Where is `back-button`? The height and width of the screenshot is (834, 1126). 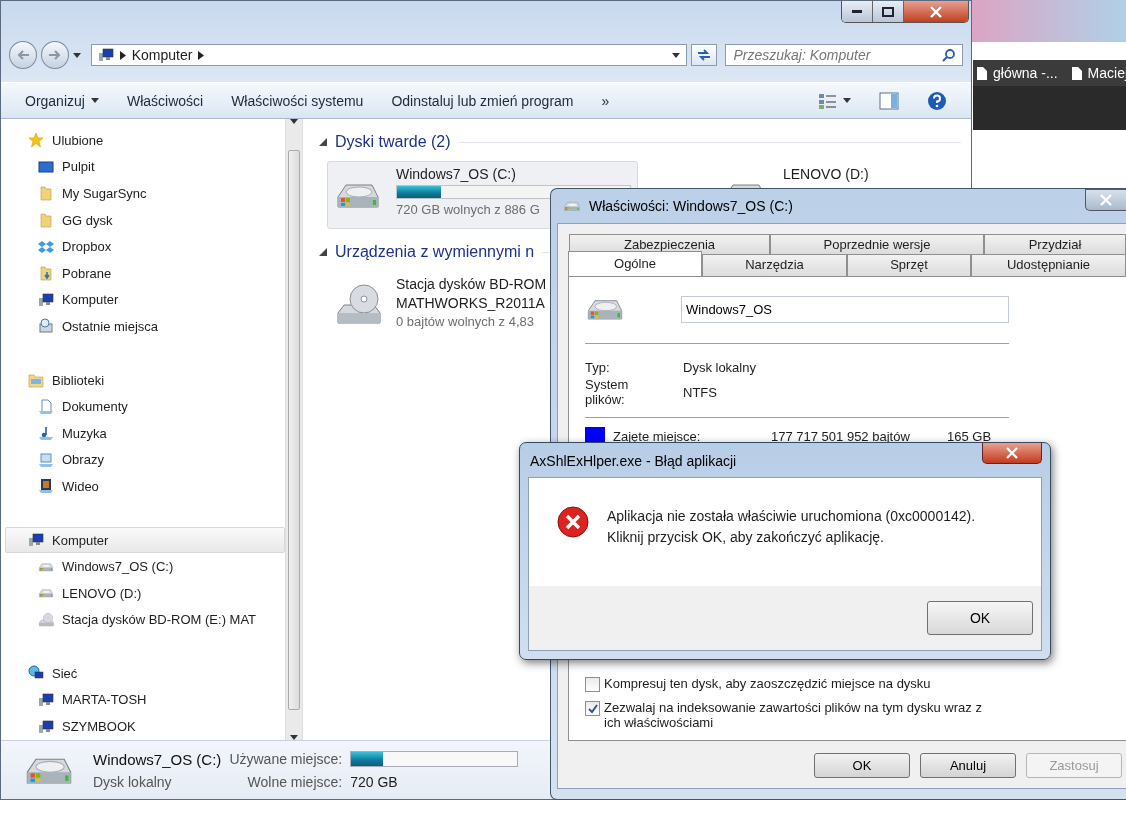
back-button is located at coordinates (23, 55).